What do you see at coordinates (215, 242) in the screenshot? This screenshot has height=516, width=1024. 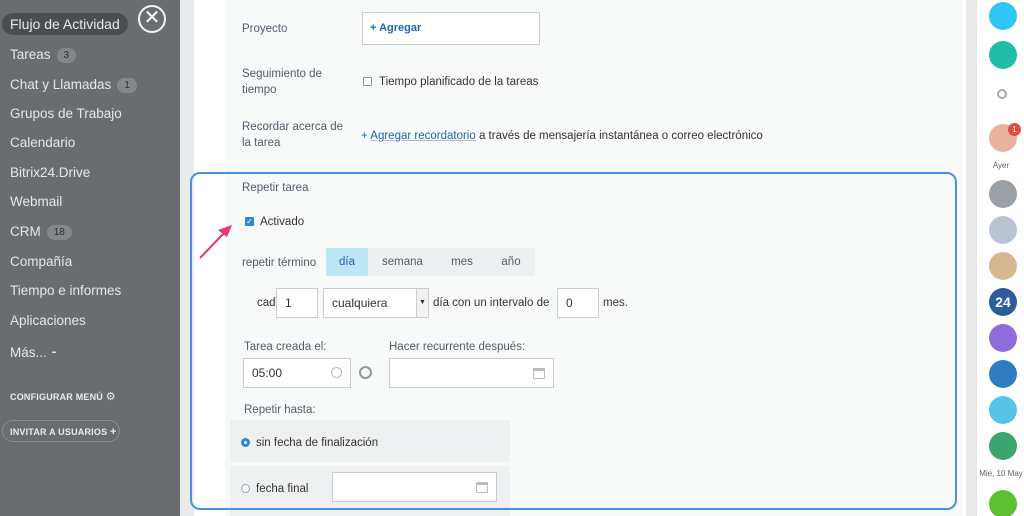 I see `pointer-arrow-icon` at bounding box center [215, 242].